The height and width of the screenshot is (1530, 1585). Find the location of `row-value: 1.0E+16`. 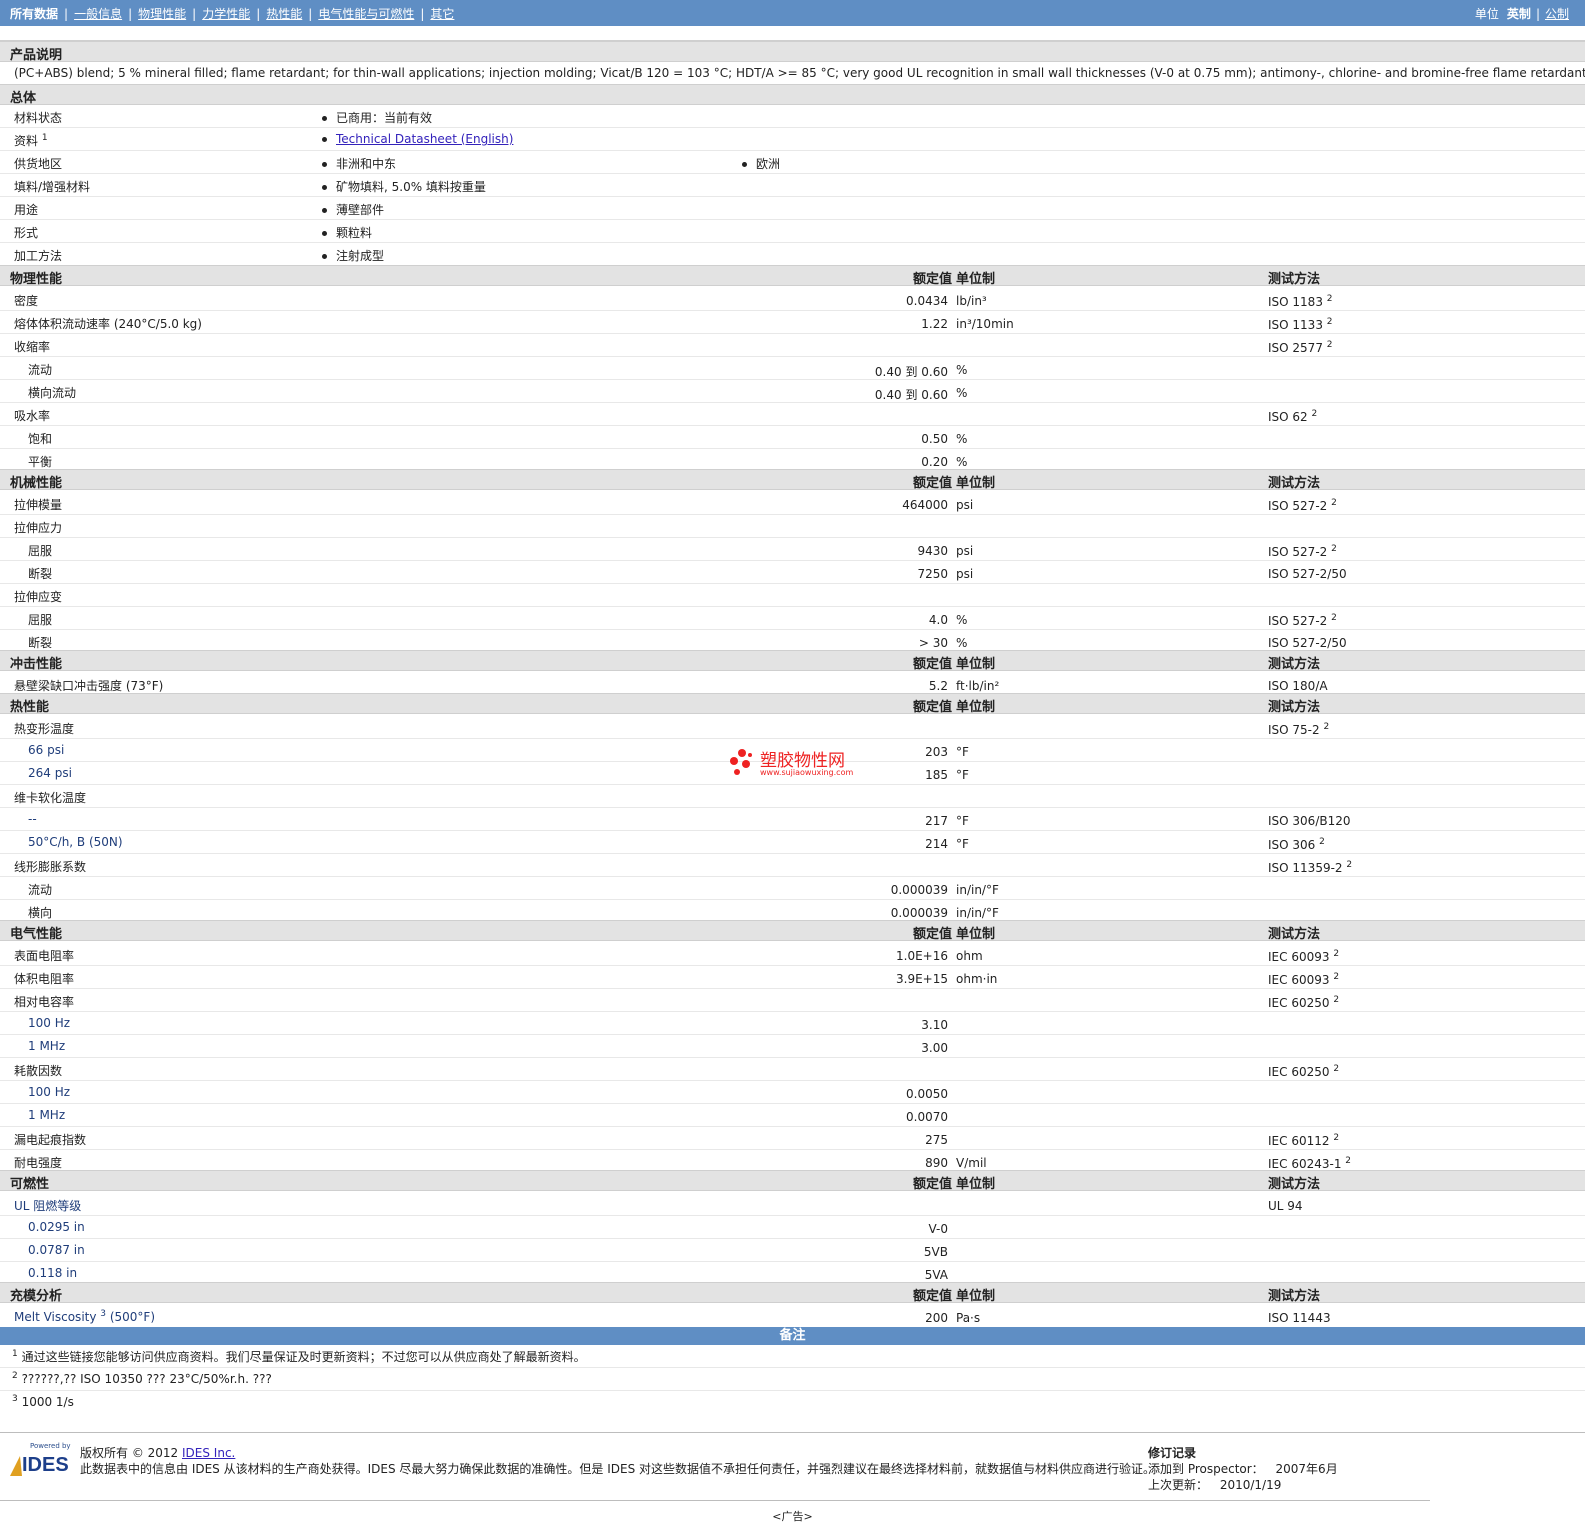

row-value: 1.0E+16 is located at coordinates (922, 956).